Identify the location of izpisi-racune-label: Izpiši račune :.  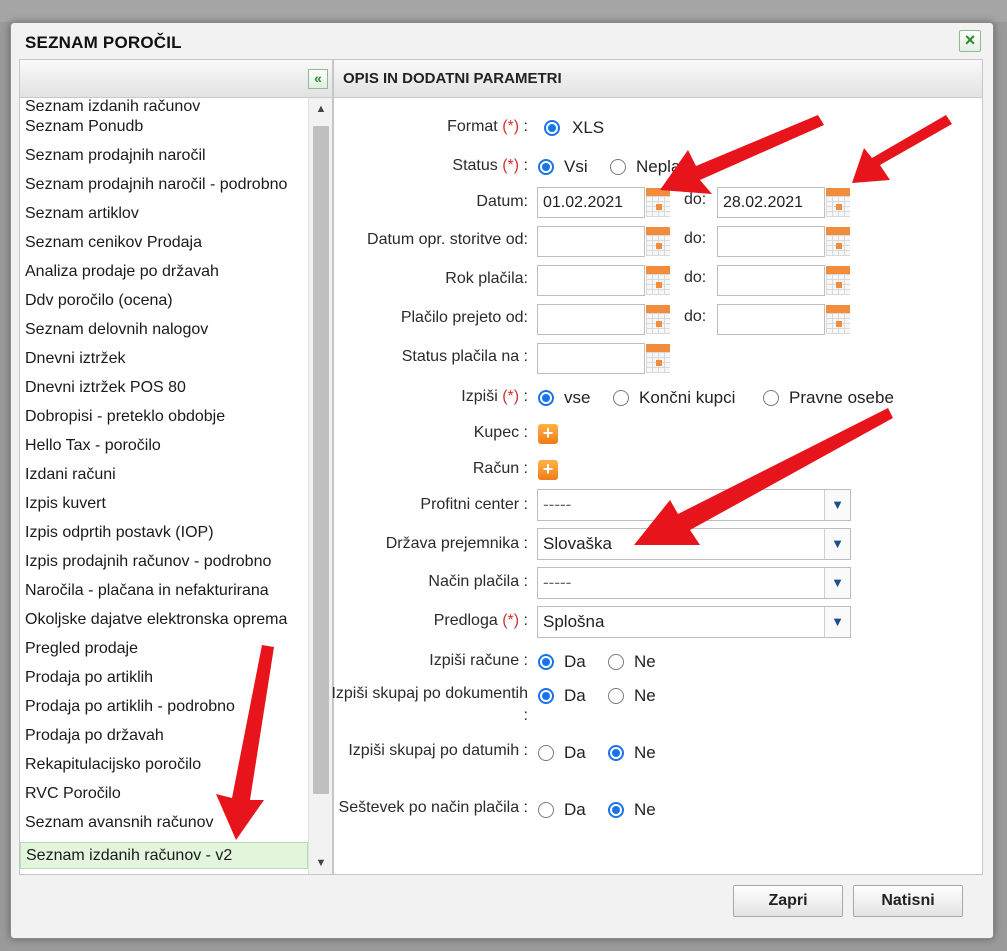
(478, 660).